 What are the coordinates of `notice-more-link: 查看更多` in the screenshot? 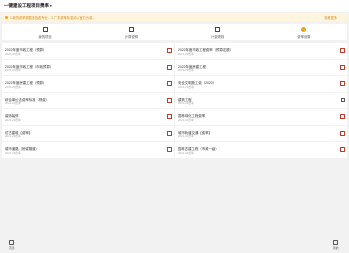 It's located at (330, 17).